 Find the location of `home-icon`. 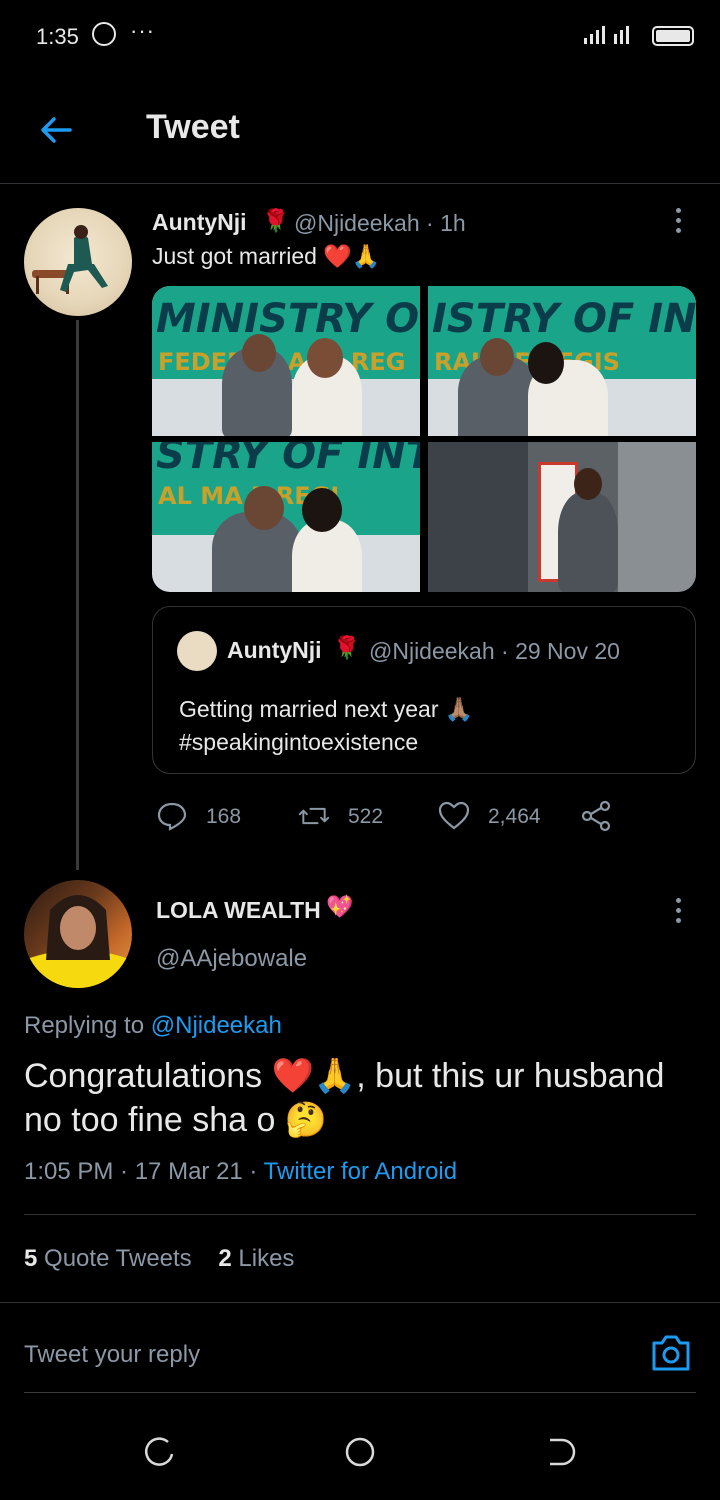

home-icon is located at coordinates (360, 1452).